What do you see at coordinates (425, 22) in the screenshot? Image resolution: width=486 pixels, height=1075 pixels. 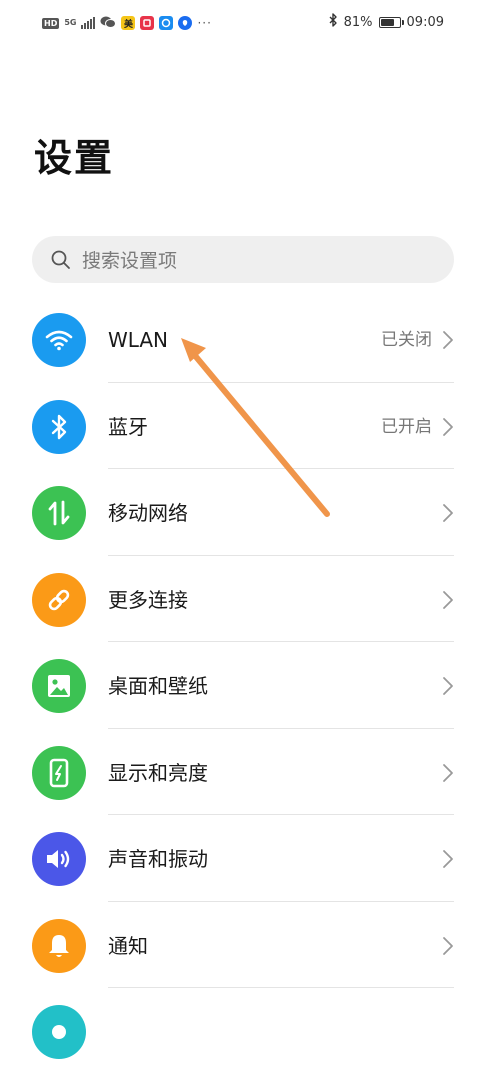 I see `clock: 09:09` at bounding box center [425, 22].